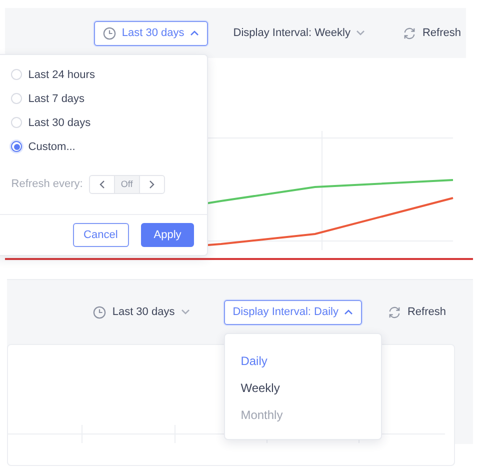 This screenshot has width=484, height=475. Describe the element at coordinates (302, 361) in the screenshot. I see `menu-item: Daily` at that location.